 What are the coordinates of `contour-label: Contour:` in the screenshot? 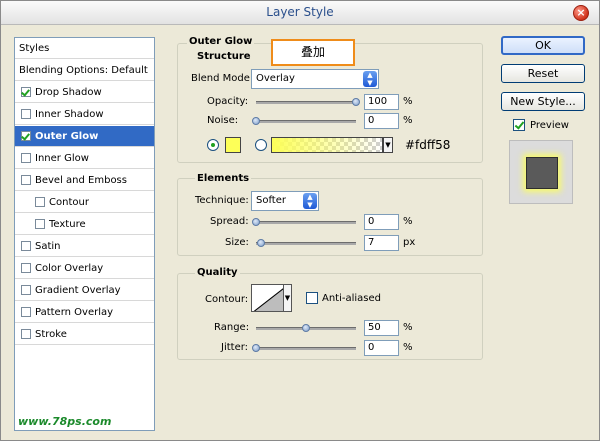 It's located at (227, 299).